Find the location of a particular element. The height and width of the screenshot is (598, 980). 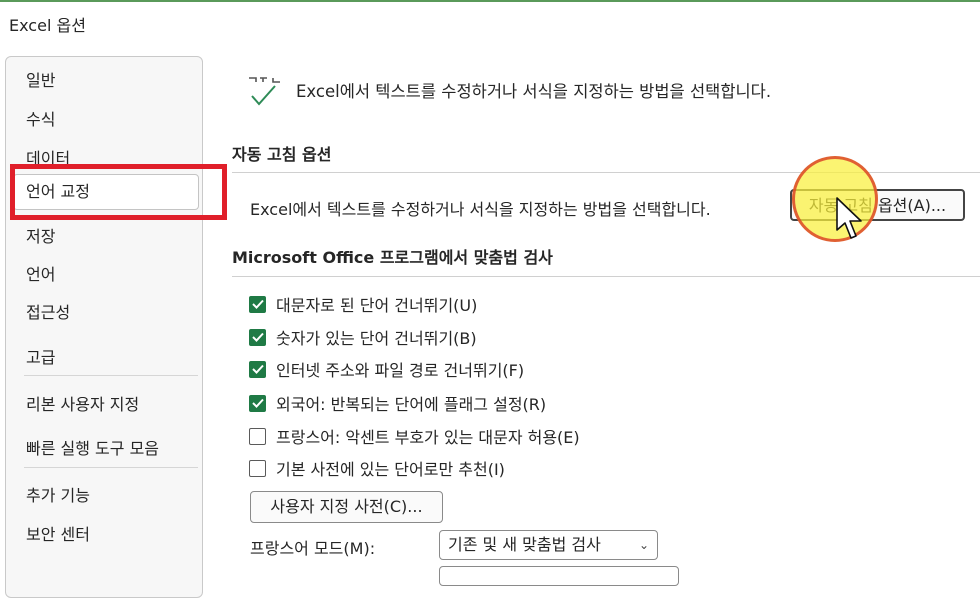

french-mode-label: 프랑스어 모드(M): is located at coordinates (313, 548).